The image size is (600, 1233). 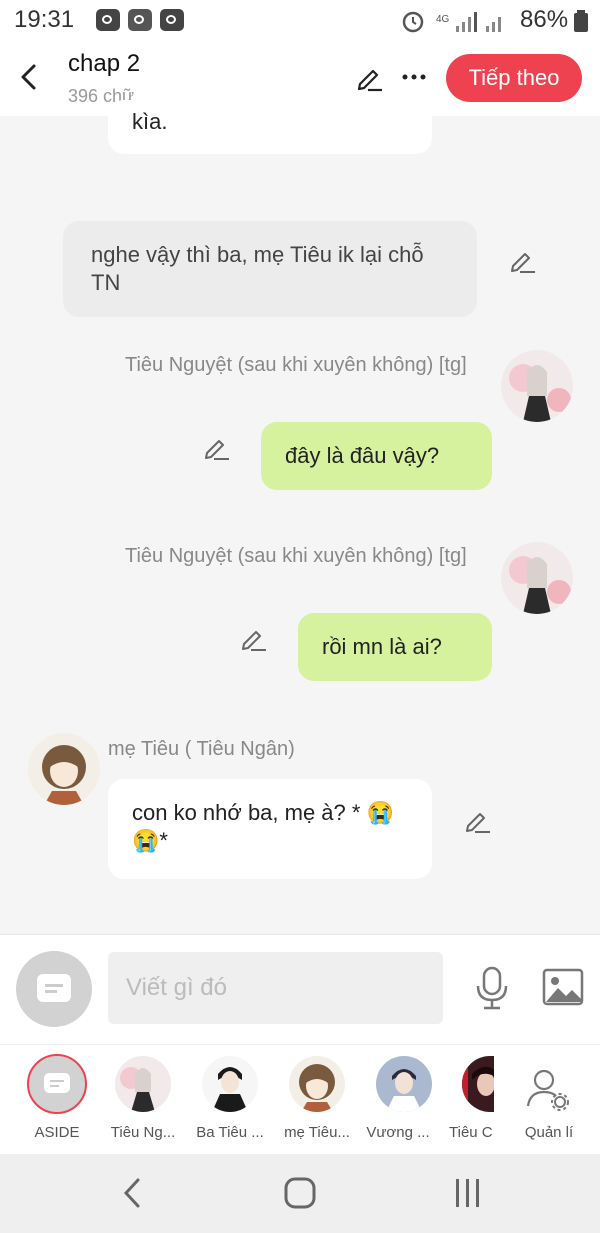 I want to click on image-icon, so click(x=563, y=987).